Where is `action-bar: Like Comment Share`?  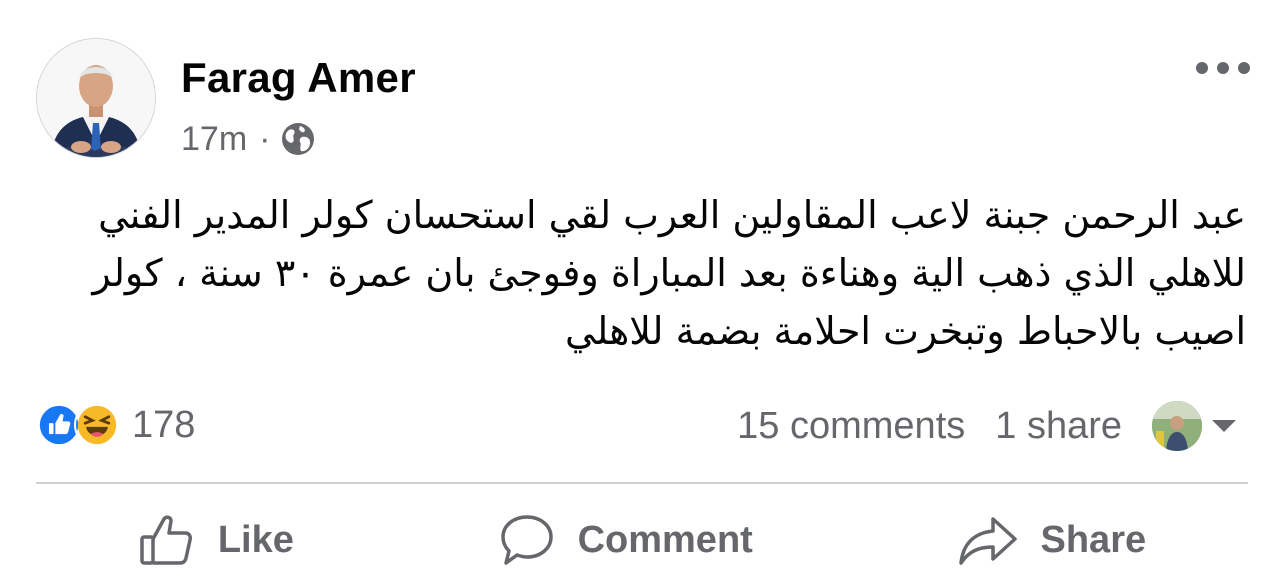 action-bar: Like Comment Share is located at coordinates (642, 540).